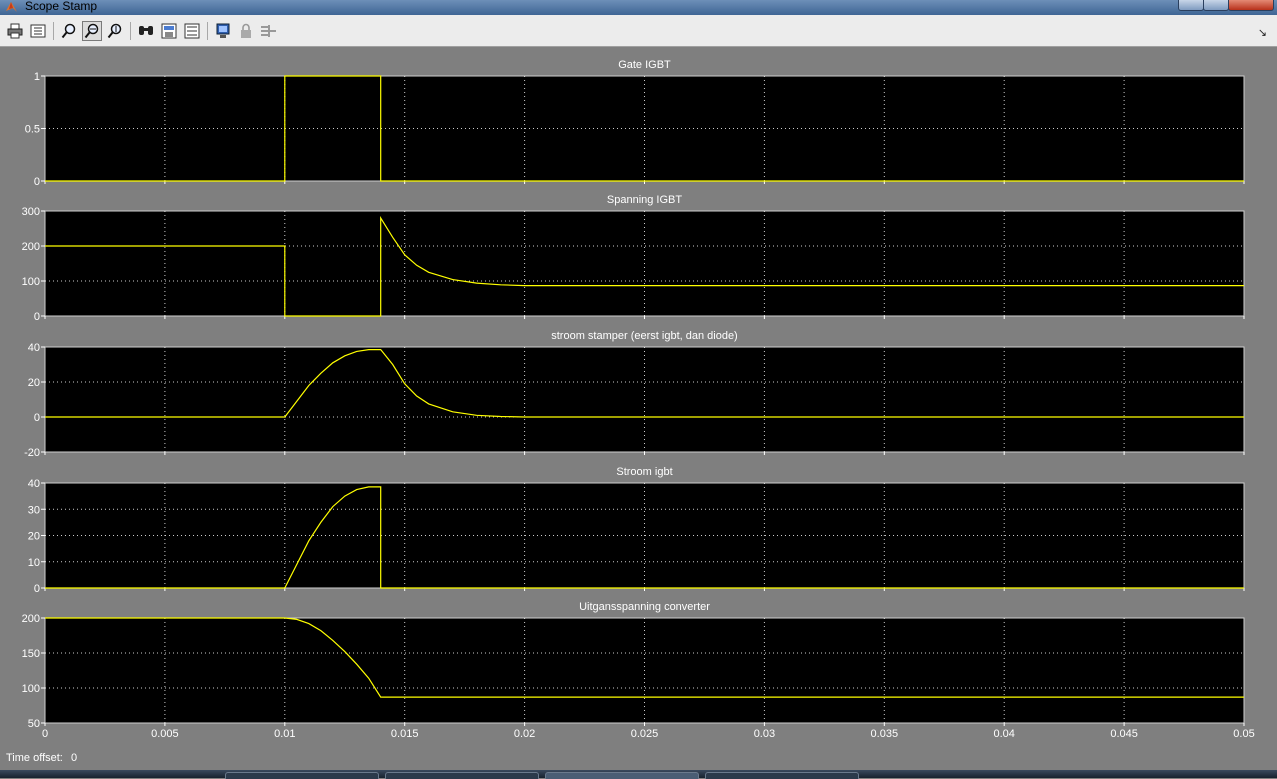 Image resolution: width=1277 pixels, height=779 pixels. Describe the element at coordinates (61, 6) in the screenshot. I see `window-title: Scope Stamp` at that location.